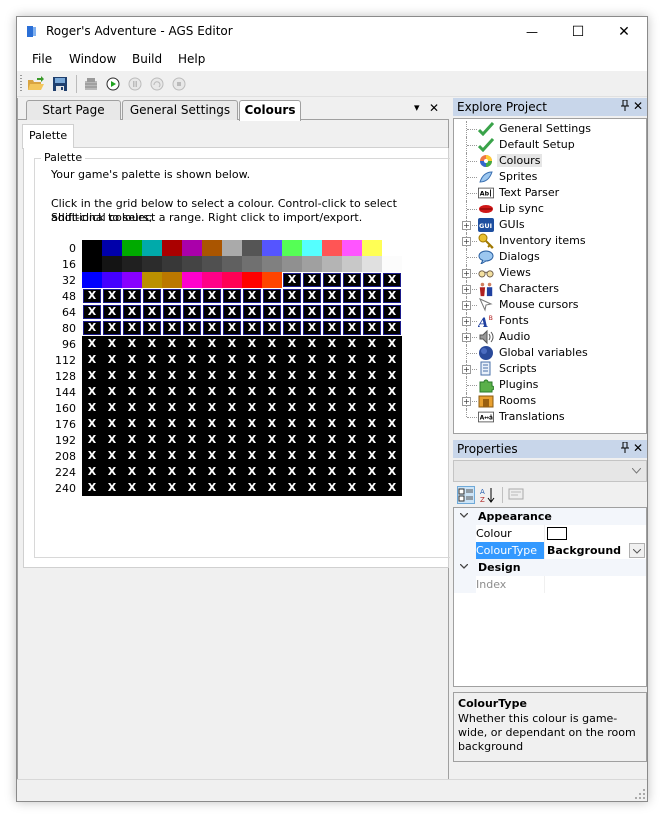 This screenshot has width=664, height=818. What do you see at coordinates (132, 392) in the screenshot?
I see `palette-cell-146: X` at bounding box center [132, 392].